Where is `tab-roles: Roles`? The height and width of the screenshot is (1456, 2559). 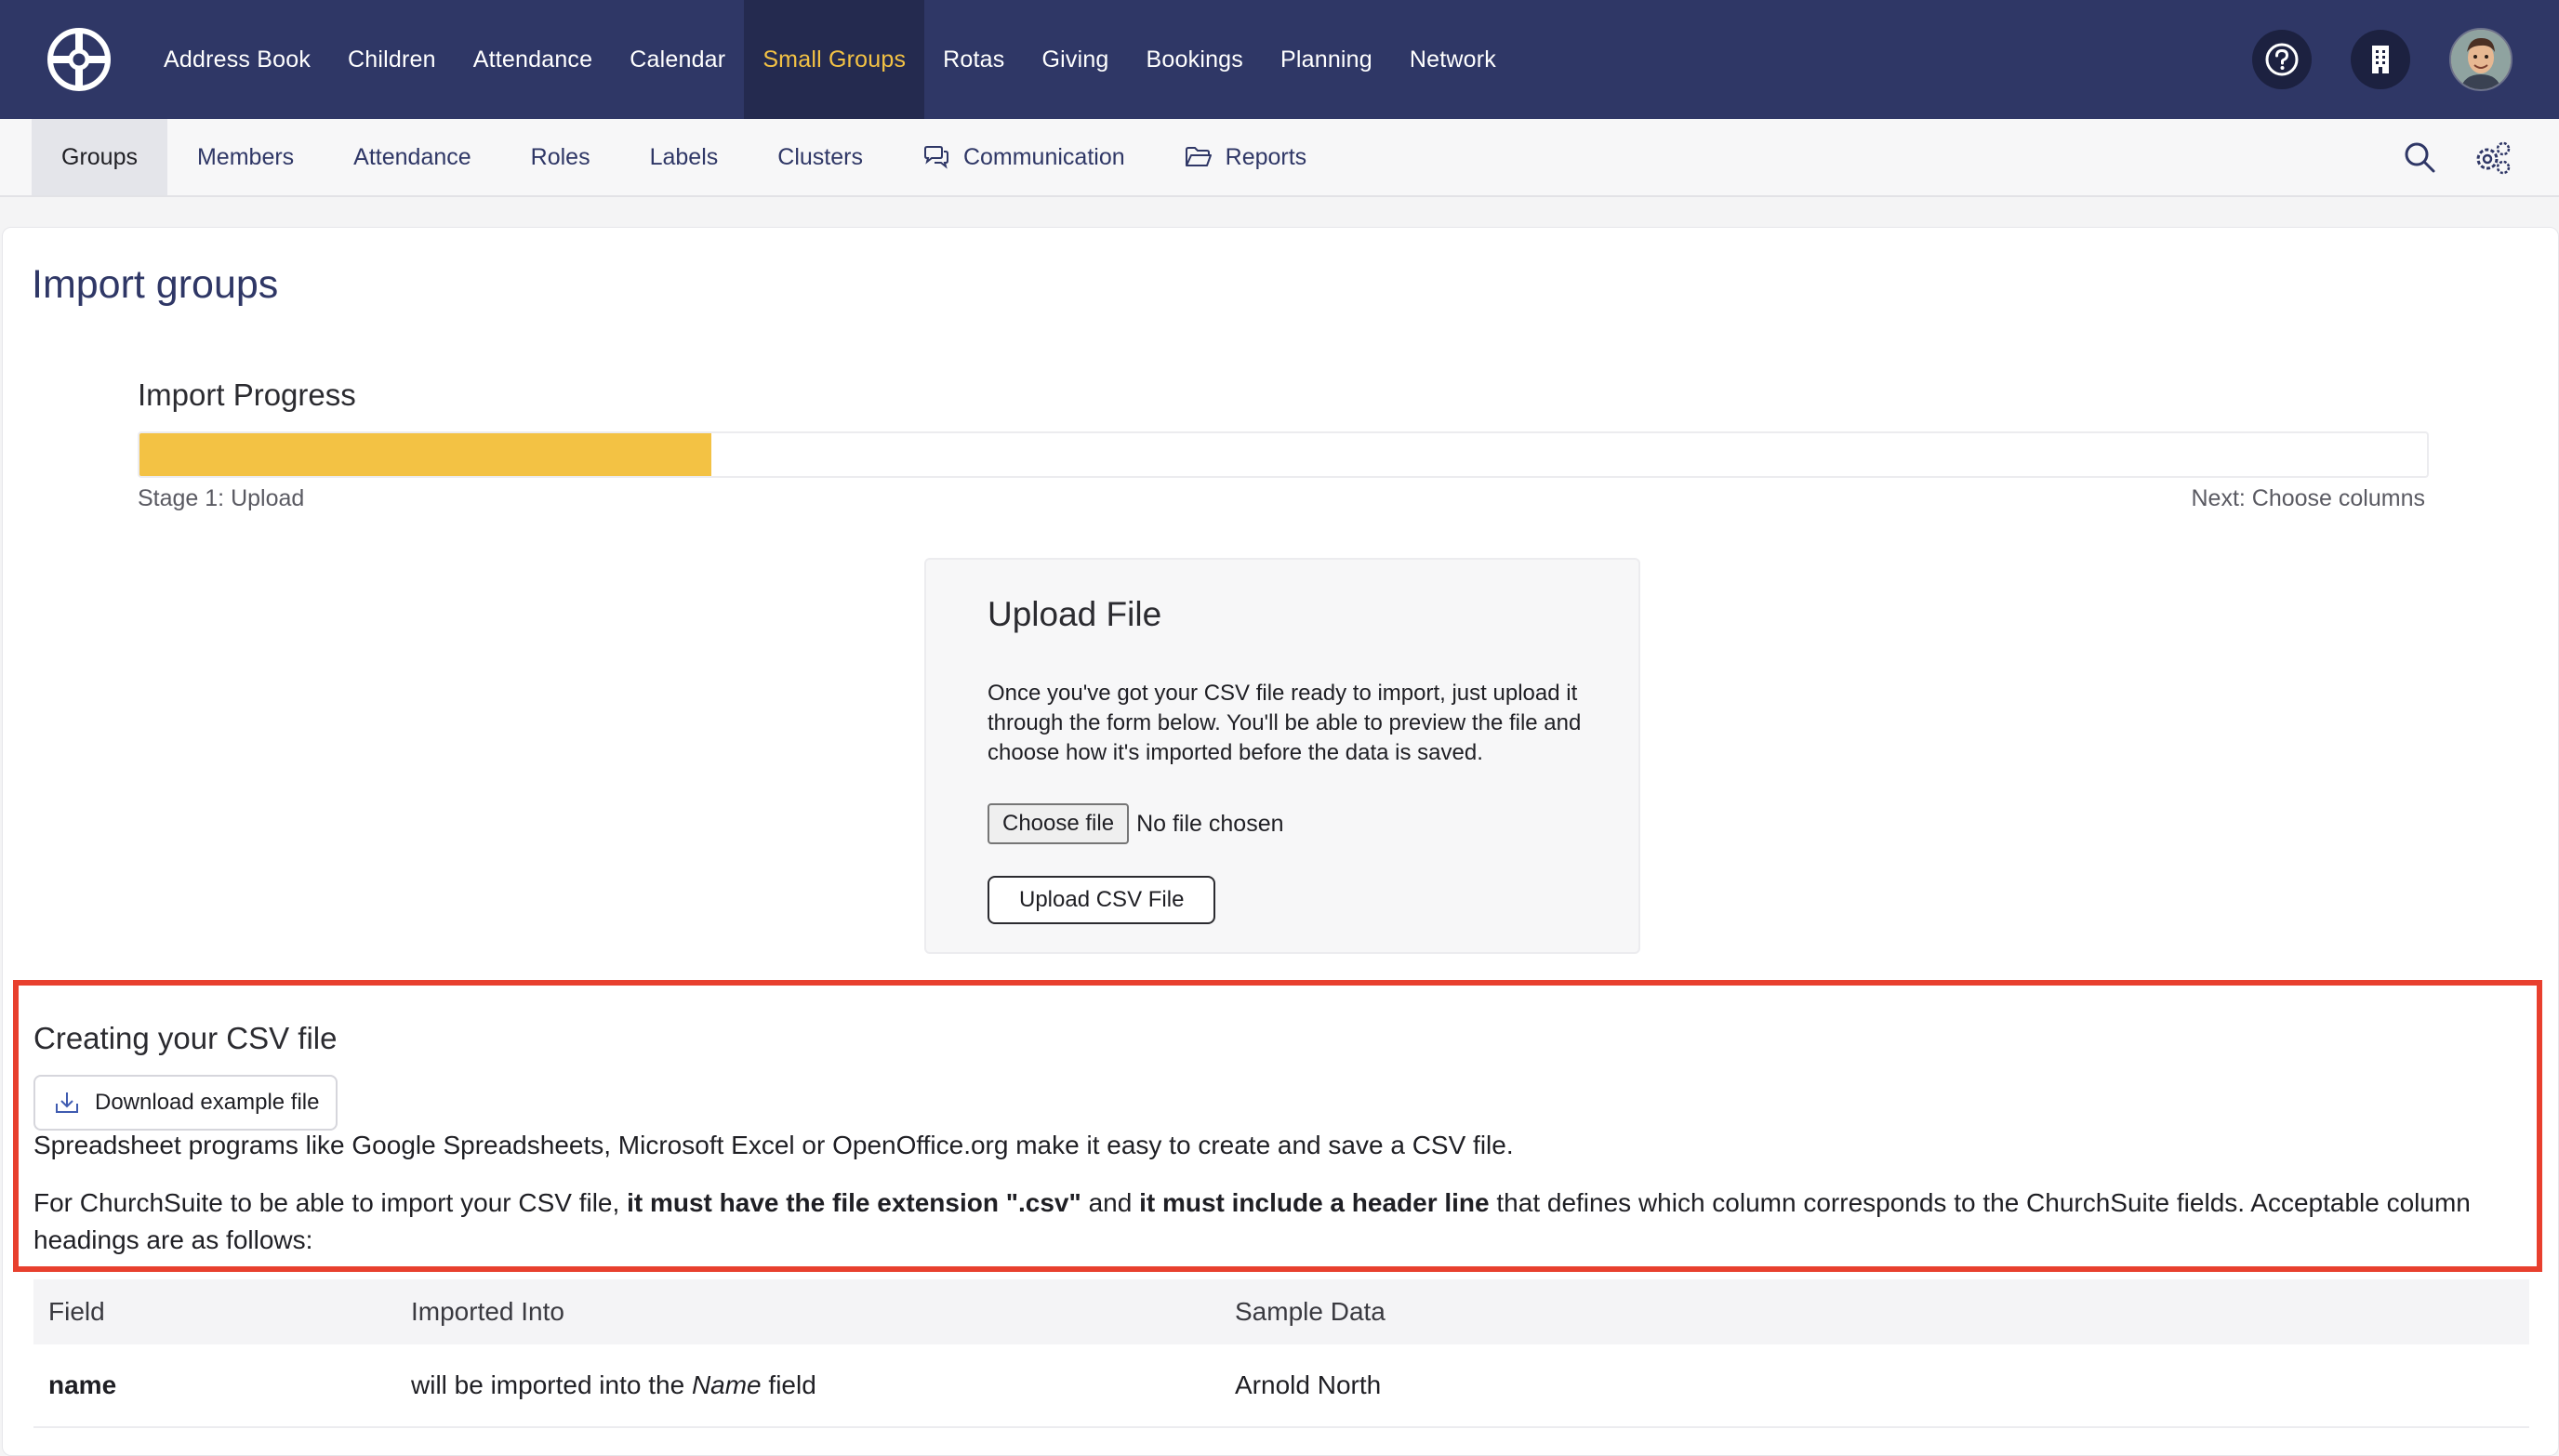
tab-roles: Roles is located at coordinates (560, 157).